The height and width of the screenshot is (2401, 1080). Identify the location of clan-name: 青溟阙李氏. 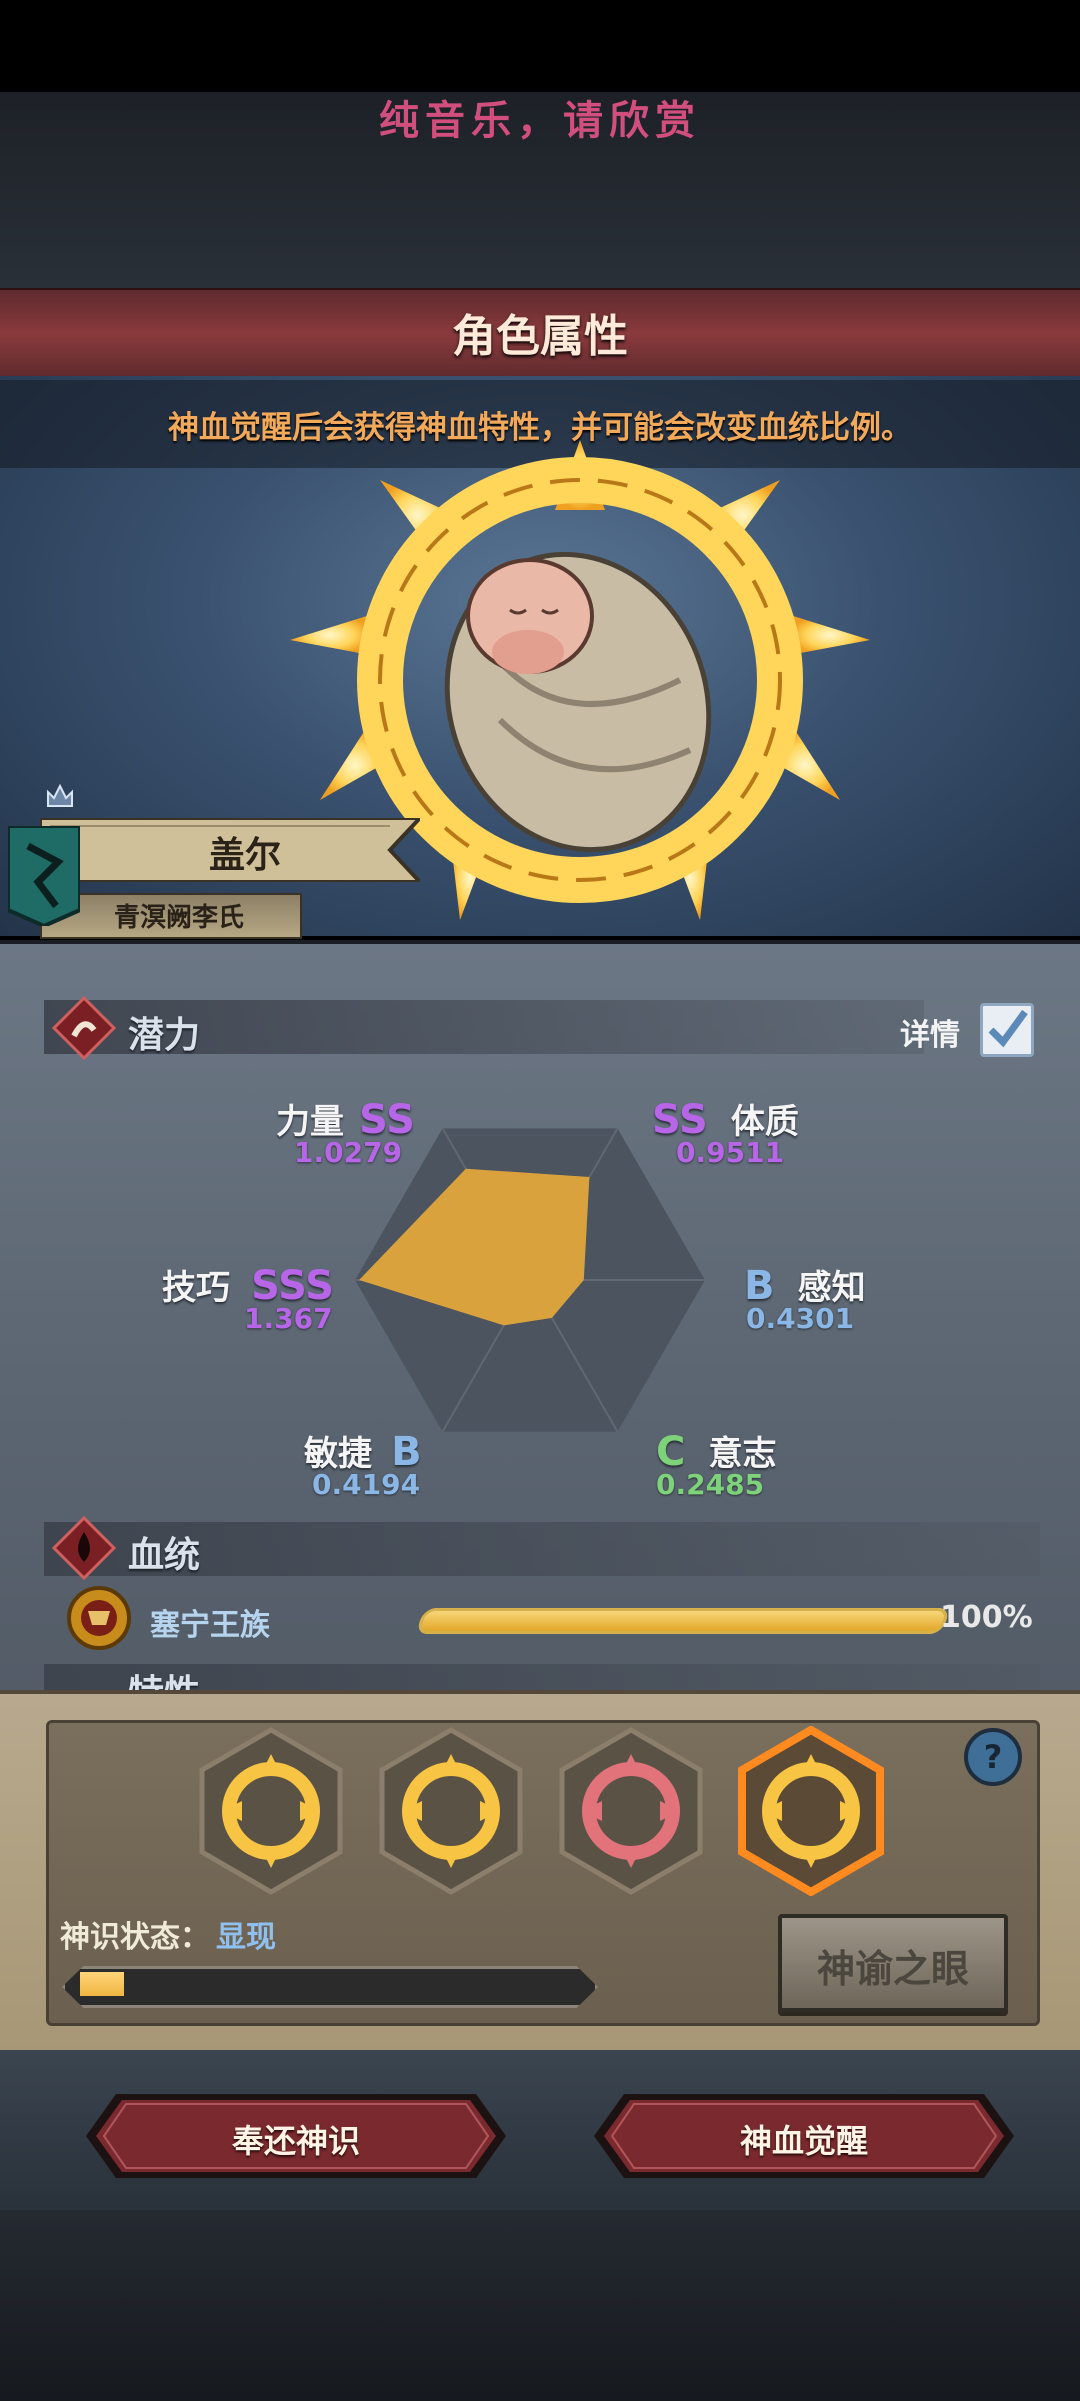
(178, 918).